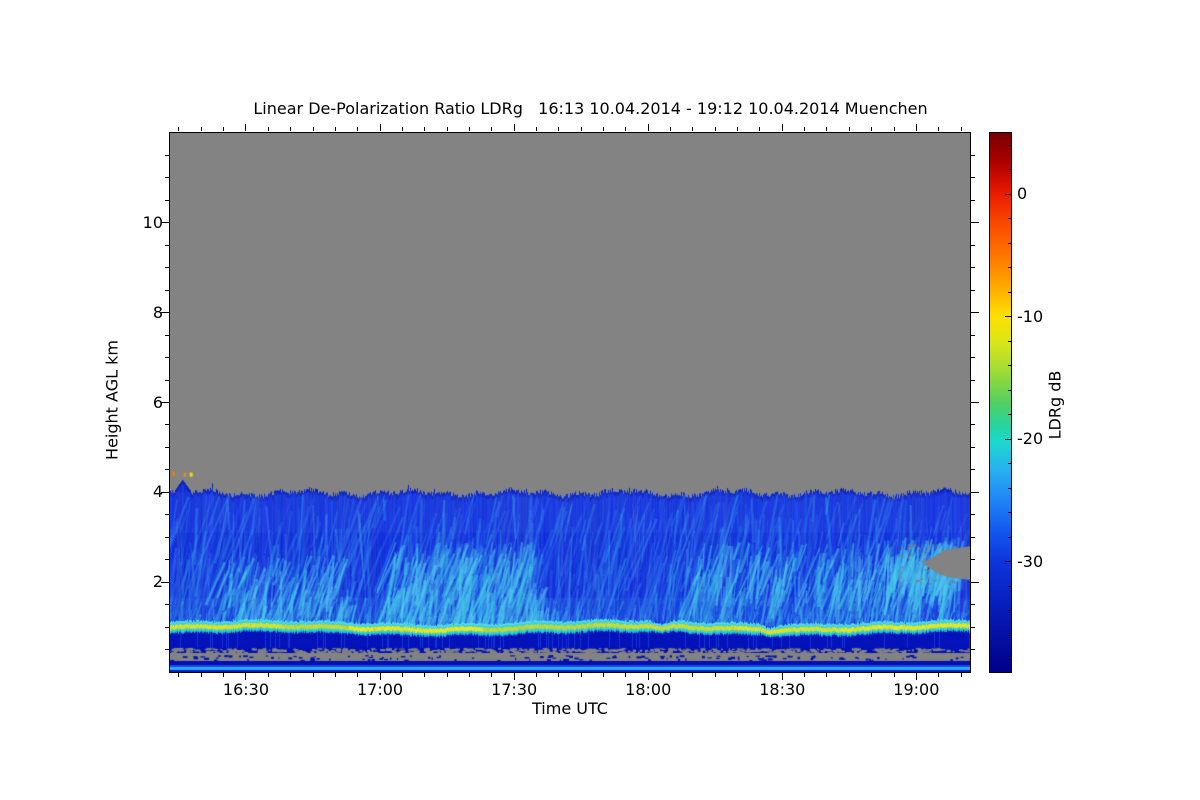  I want to click on colorbar-tick-label: 0, so click(1022, 194).